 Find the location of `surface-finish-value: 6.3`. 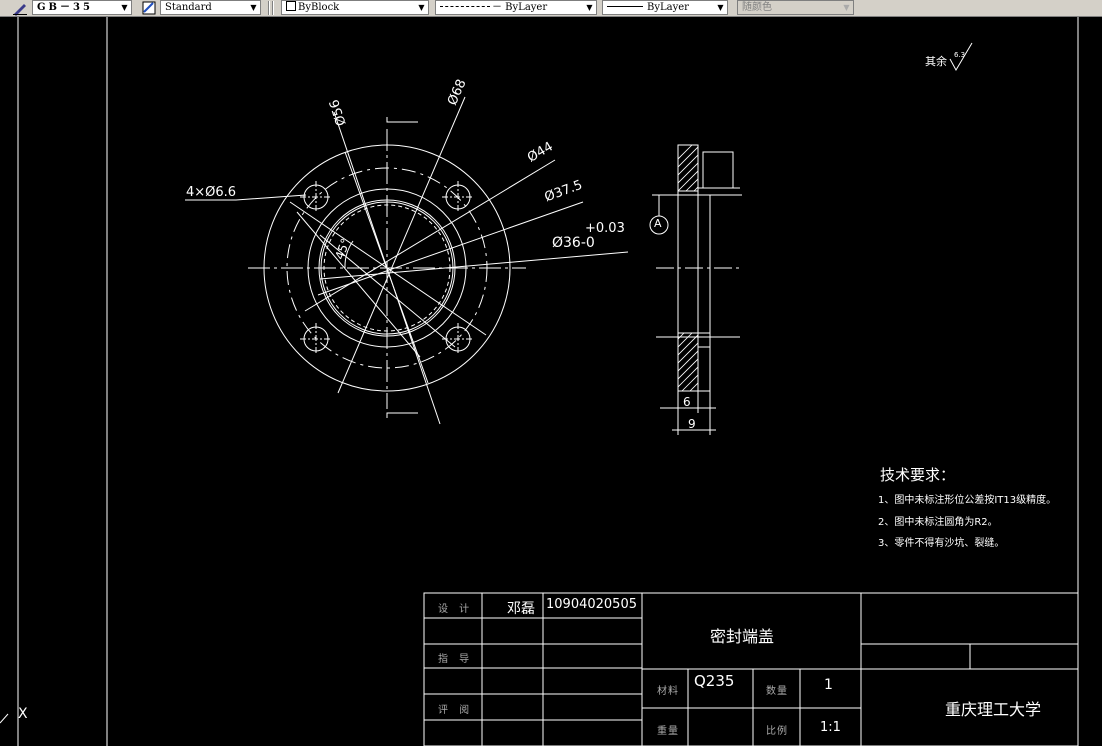

surface-finish-value: 6.3 is located at coordinates (960, 55).